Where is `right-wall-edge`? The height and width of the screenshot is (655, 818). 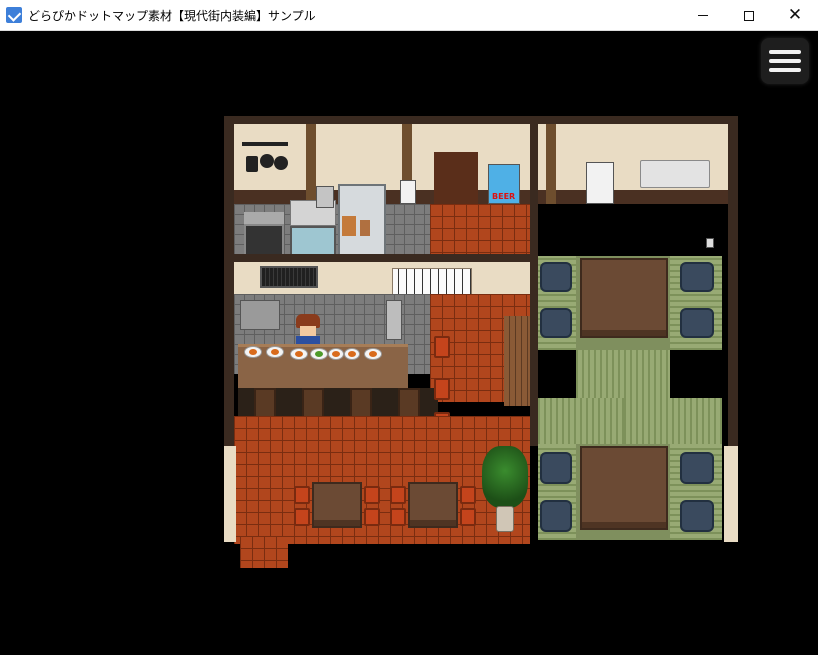 right-wall-edge is located at coordinates (731, 494).